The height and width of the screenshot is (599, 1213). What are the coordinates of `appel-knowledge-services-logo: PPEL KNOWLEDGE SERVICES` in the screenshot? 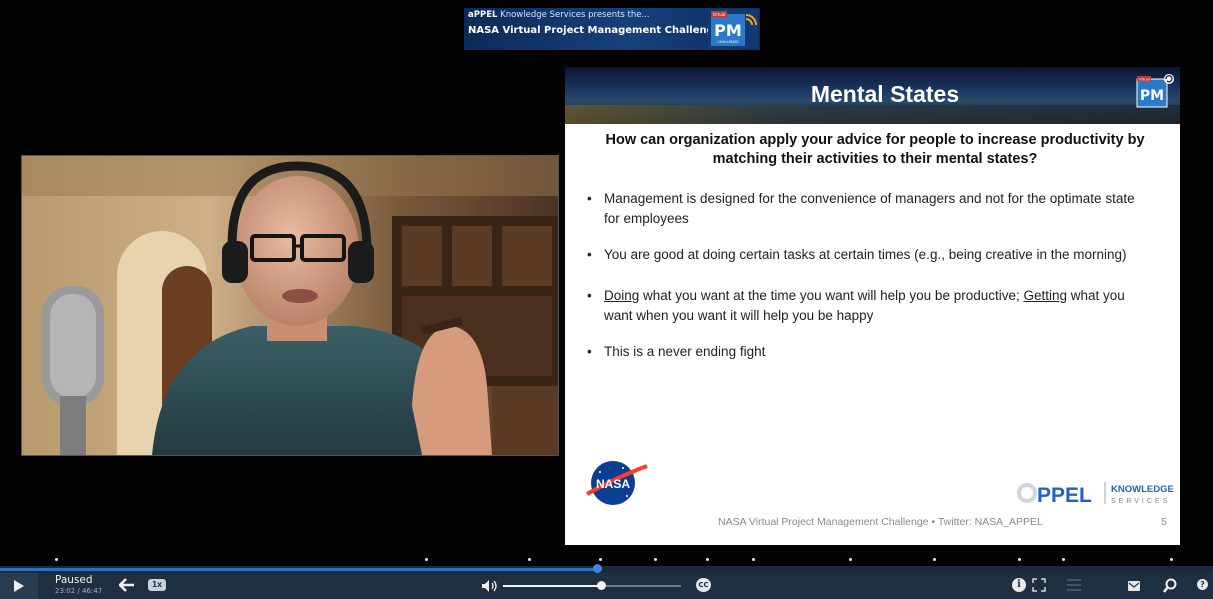 It's located at (1095, 494).